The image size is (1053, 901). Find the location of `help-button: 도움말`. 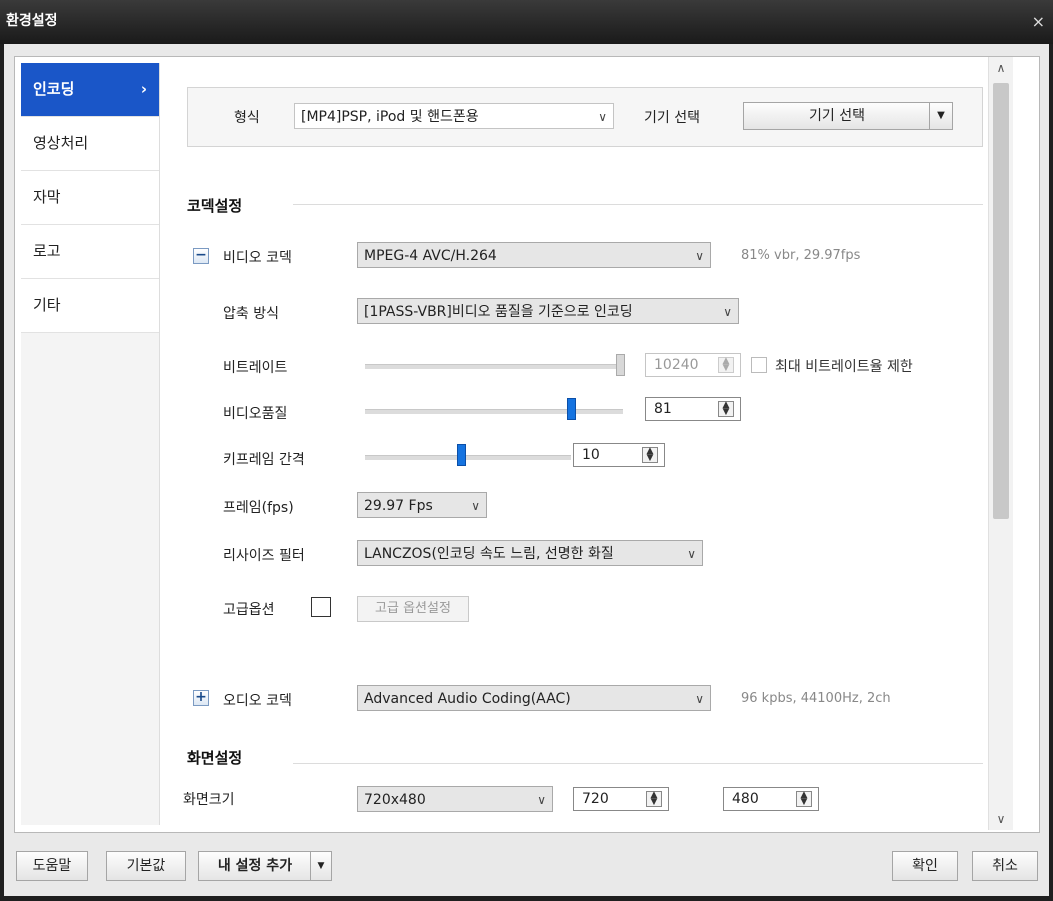

help-button: 도움말 is located at coordinates (52, 866).